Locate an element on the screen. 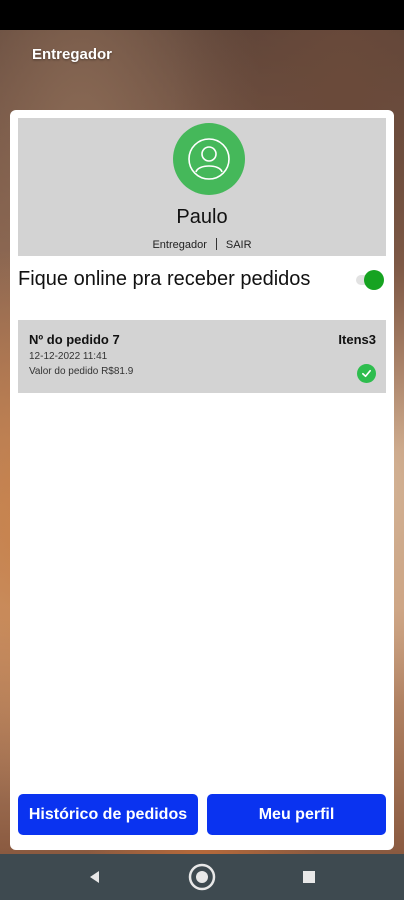 The width and height of the screenshot is (404, 900). online-label: Fique online pra receber pedidos is located at coordinates (164, 279).